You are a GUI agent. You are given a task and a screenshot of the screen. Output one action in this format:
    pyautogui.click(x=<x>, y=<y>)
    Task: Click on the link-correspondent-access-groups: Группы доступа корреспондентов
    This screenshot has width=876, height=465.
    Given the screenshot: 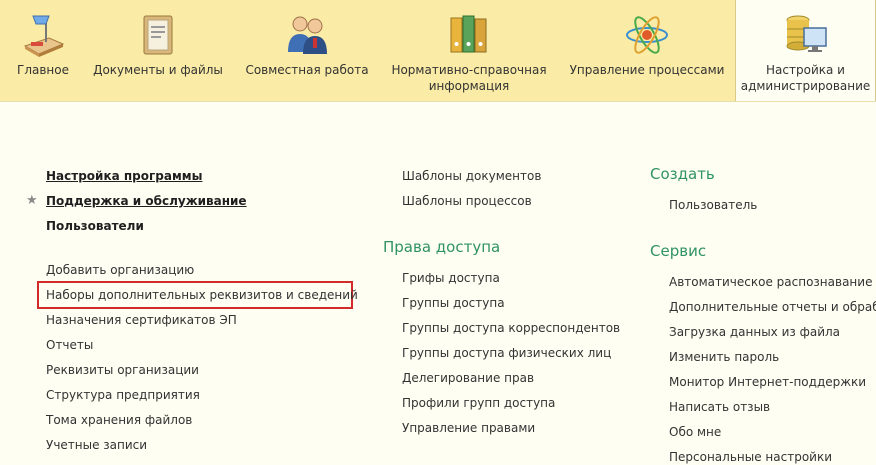 What is the action you would take?
    pyautogui.click(x=511, y=328)
    